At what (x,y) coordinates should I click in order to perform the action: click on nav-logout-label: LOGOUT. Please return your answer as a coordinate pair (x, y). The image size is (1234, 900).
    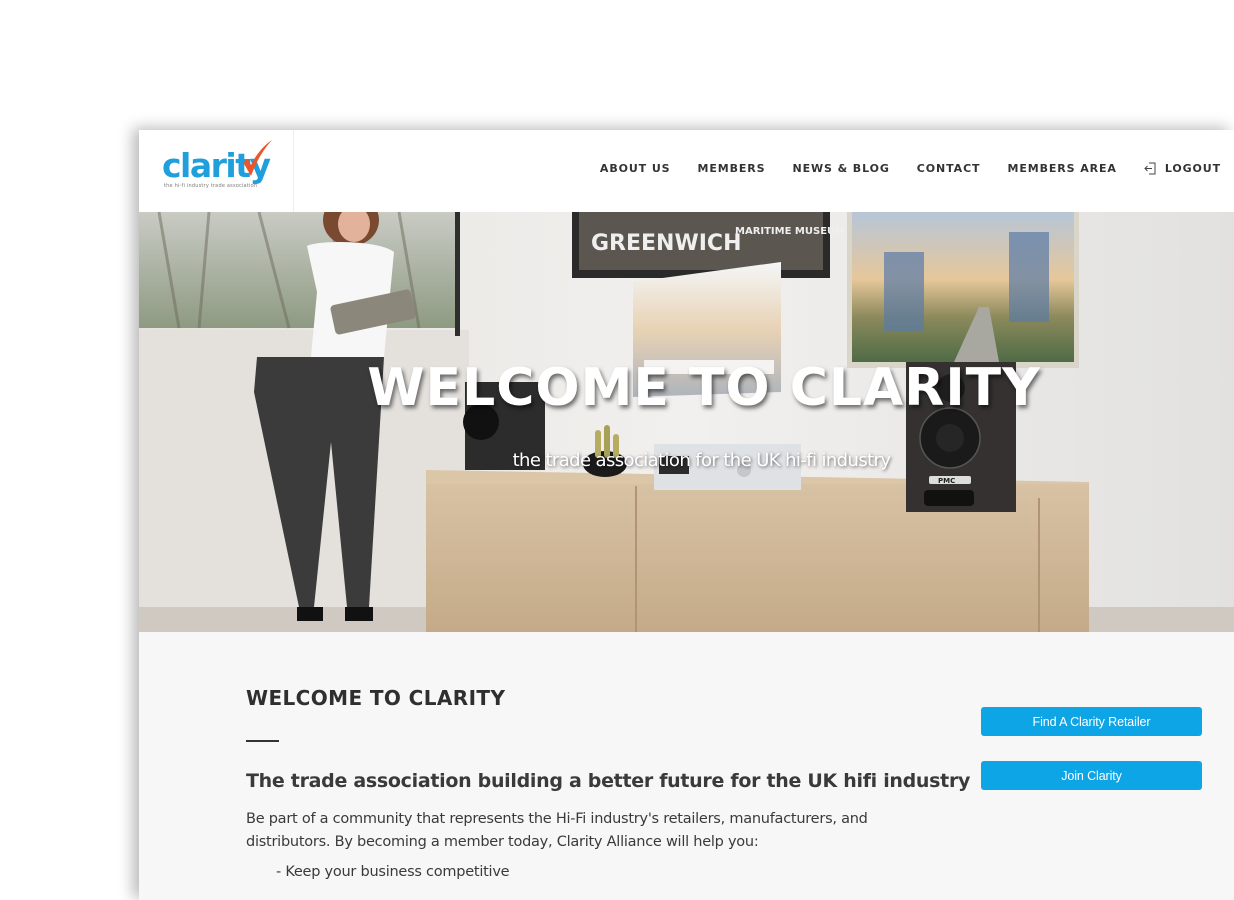
    Looking at the image, I should click on (1192, 168).